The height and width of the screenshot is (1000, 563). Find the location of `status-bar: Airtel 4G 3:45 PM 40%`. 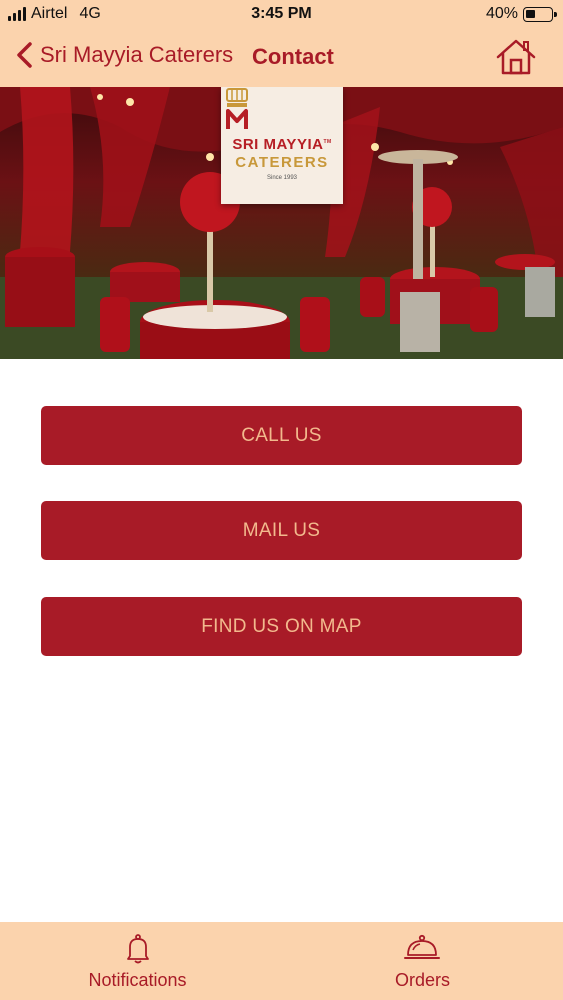

status-bar: Airtel 4G 3:45 PM 40% is located at coordinates (281, 15).